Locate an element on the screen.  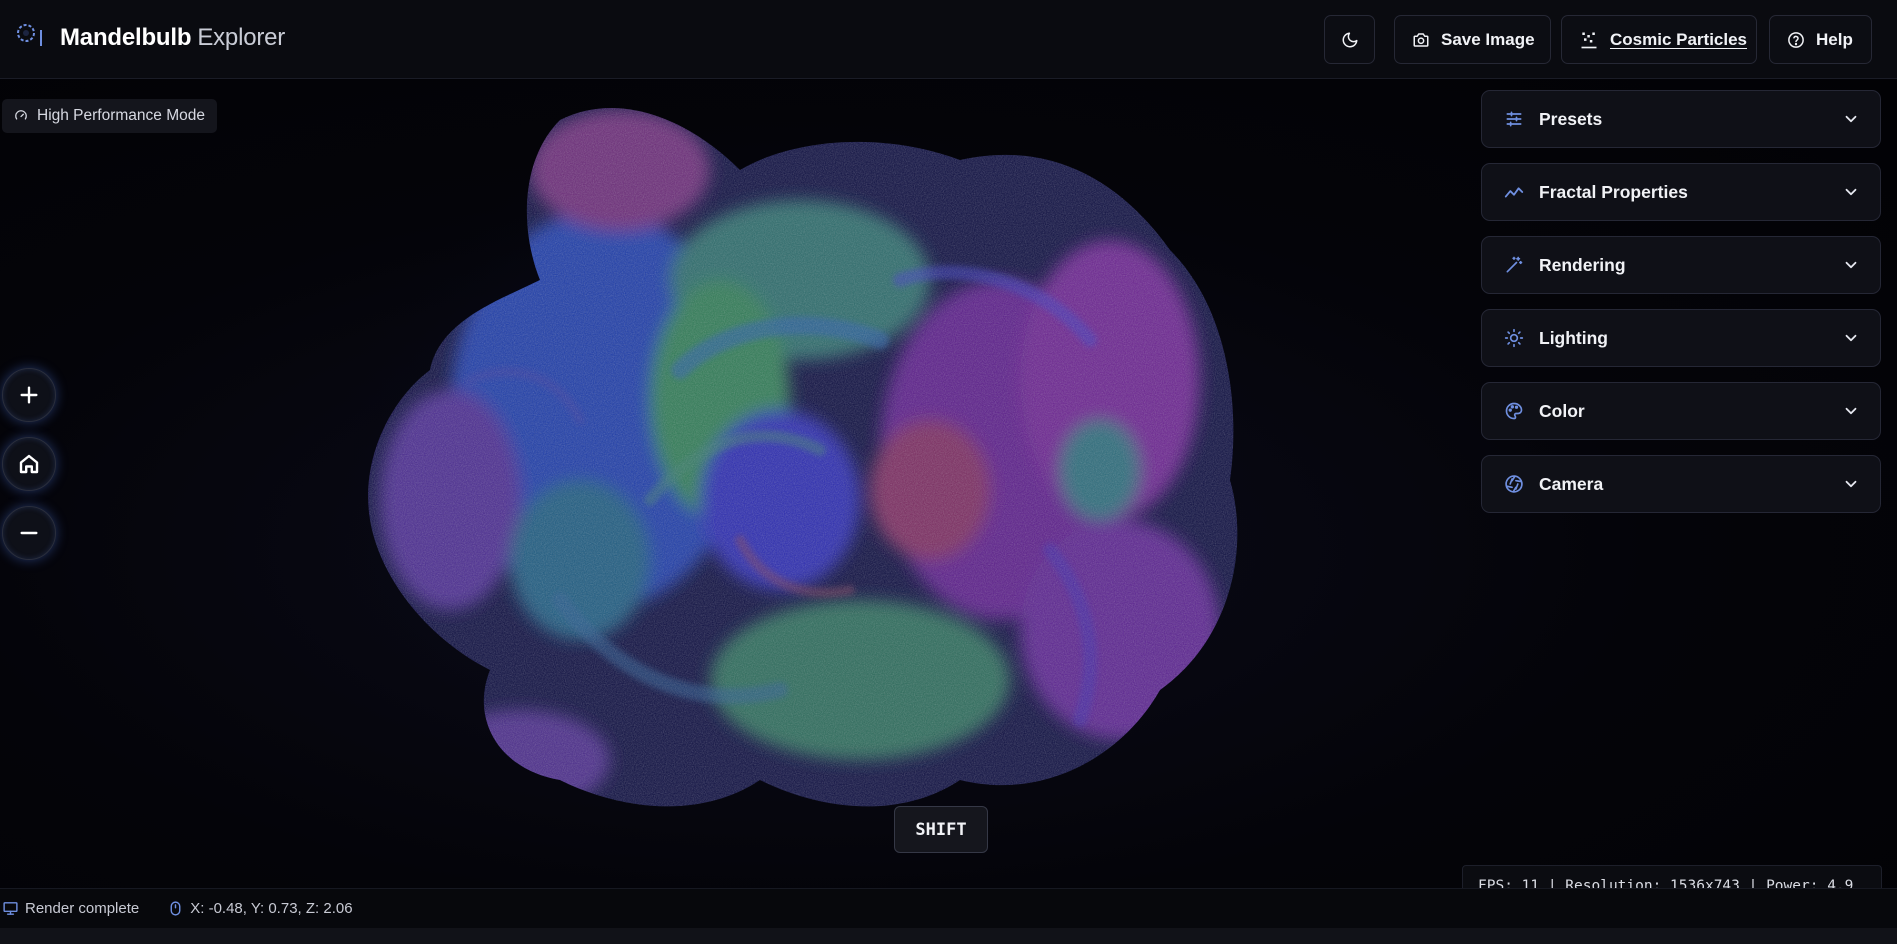
section-rendering: Rendering is located at coordinates (1681, 265).